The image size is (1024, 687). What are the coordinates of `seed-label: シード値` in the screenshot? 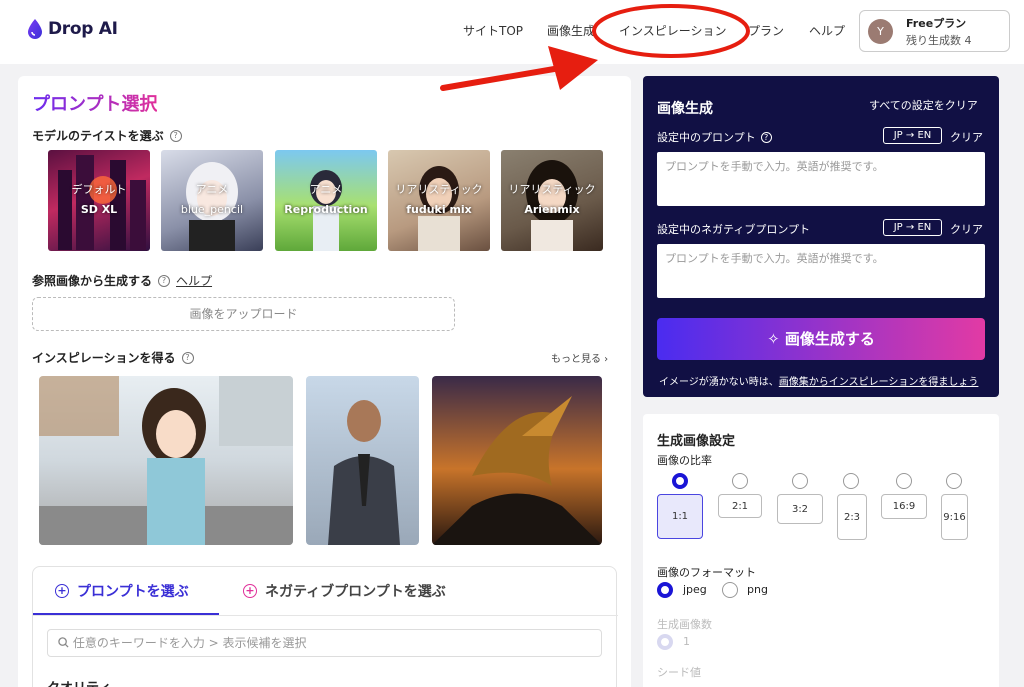 It's located at (679, 672).